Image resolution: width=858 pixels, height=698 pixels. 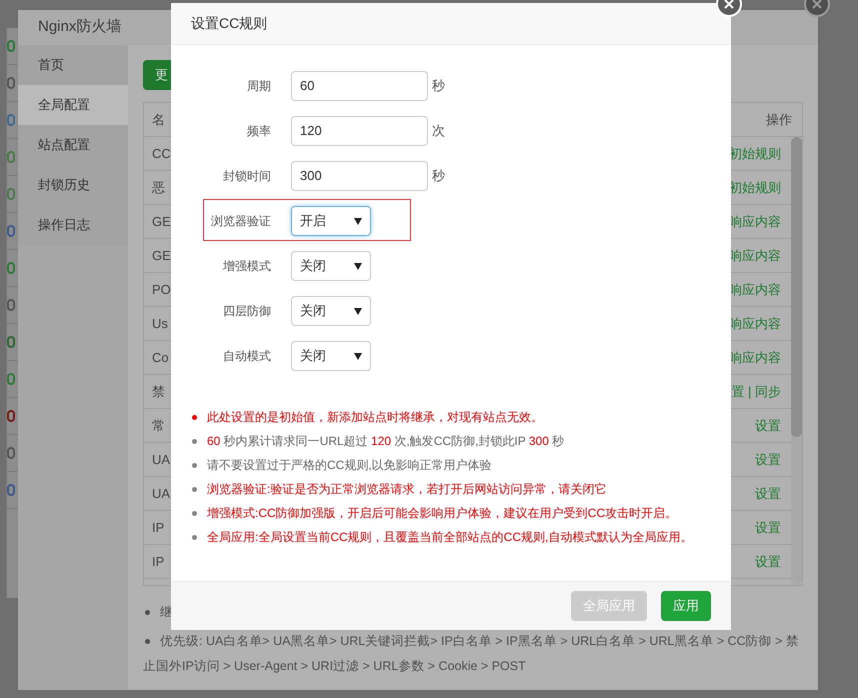 I want to click on note-text: 增强模式:CC防御加强版，开启后可能会影响用户体验，建议在用户受到CC攻击时开启。, so click(x=442, y=513).